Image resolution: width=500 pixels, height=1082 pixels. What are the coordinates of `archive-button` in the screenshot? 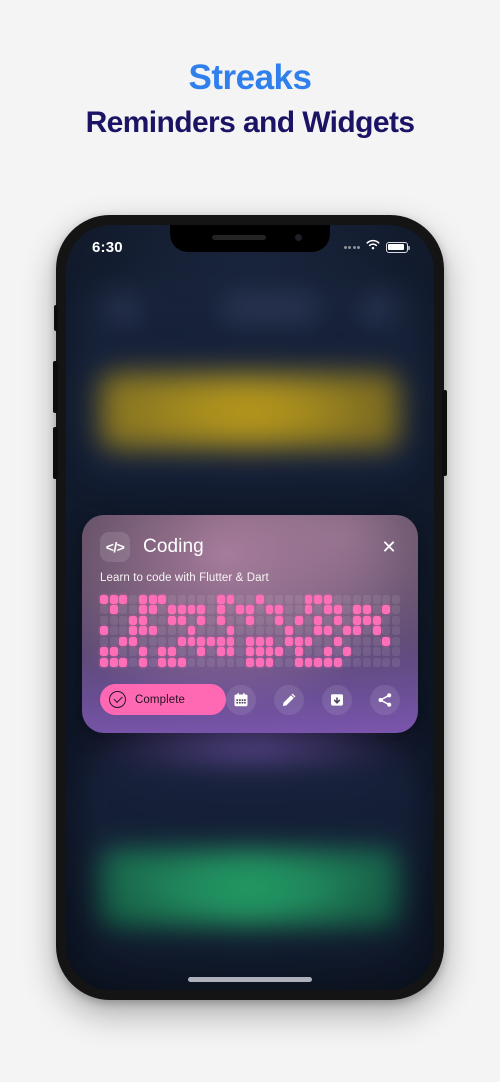 It's located at (337, 699).